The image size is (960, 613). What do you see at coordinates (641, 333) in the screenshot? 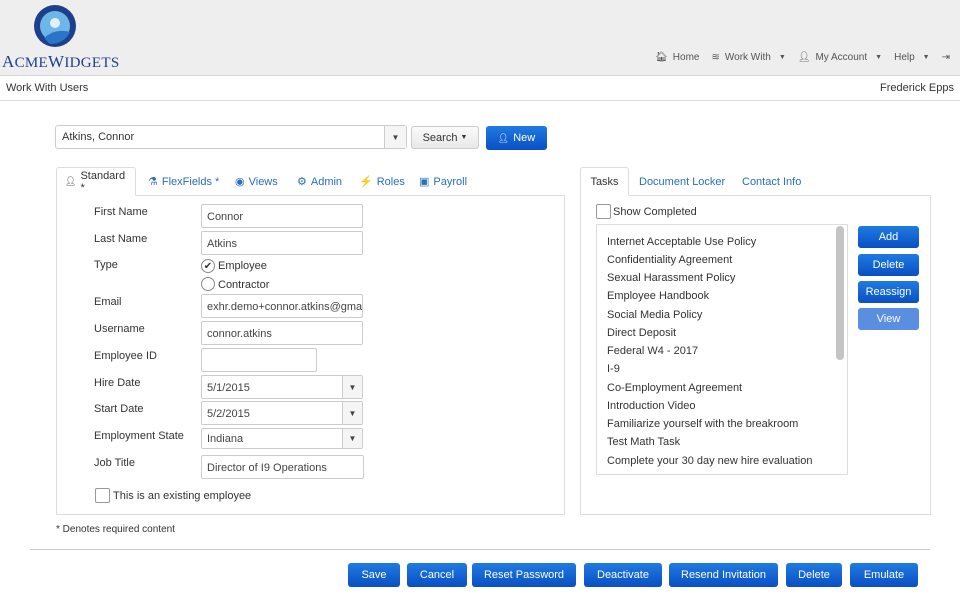
I see `task-item: Direct Deposit` at bounding box center [641, 333].